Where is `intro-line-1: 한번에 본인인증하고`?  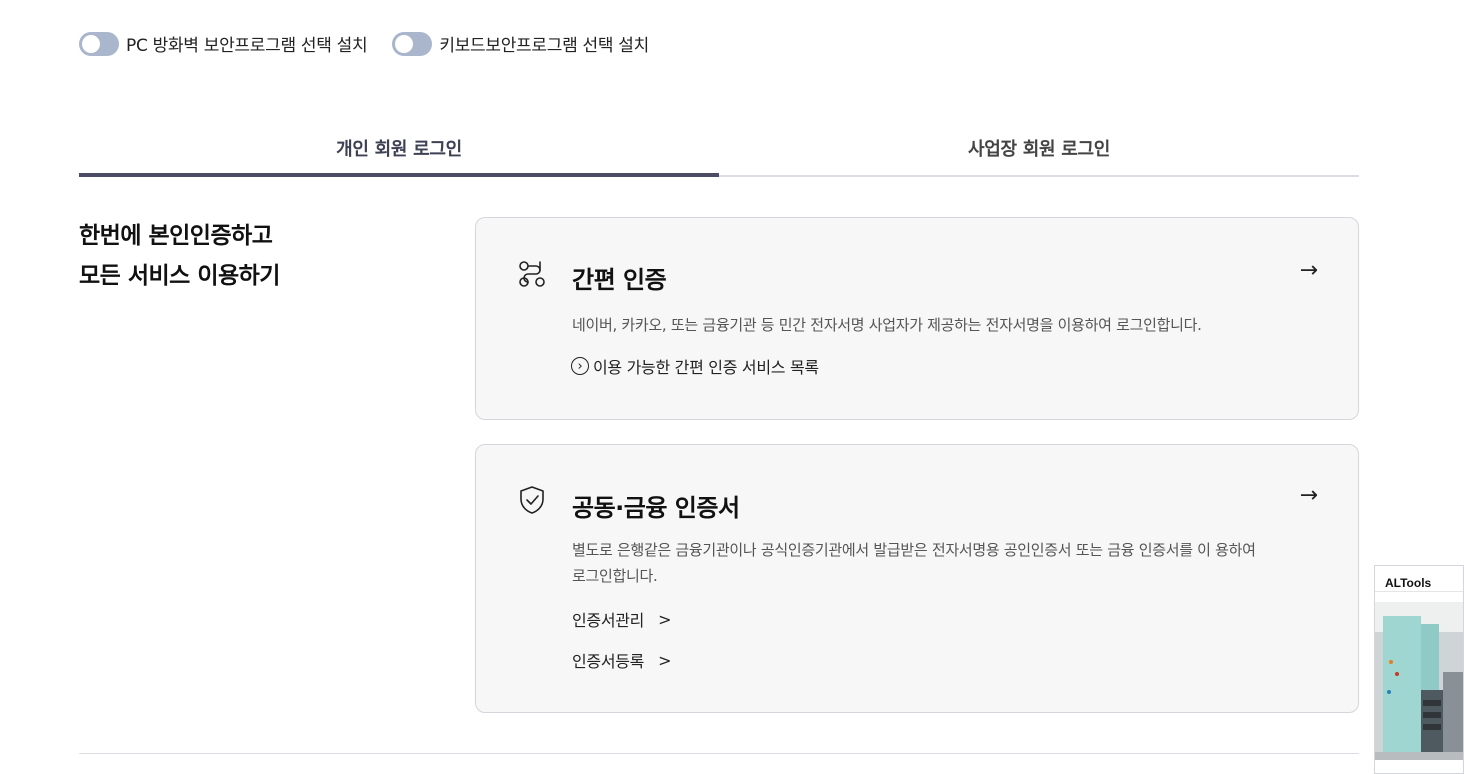 intro-line-1: 한번에 본인인증하고 is located at coordinates (176, 236).